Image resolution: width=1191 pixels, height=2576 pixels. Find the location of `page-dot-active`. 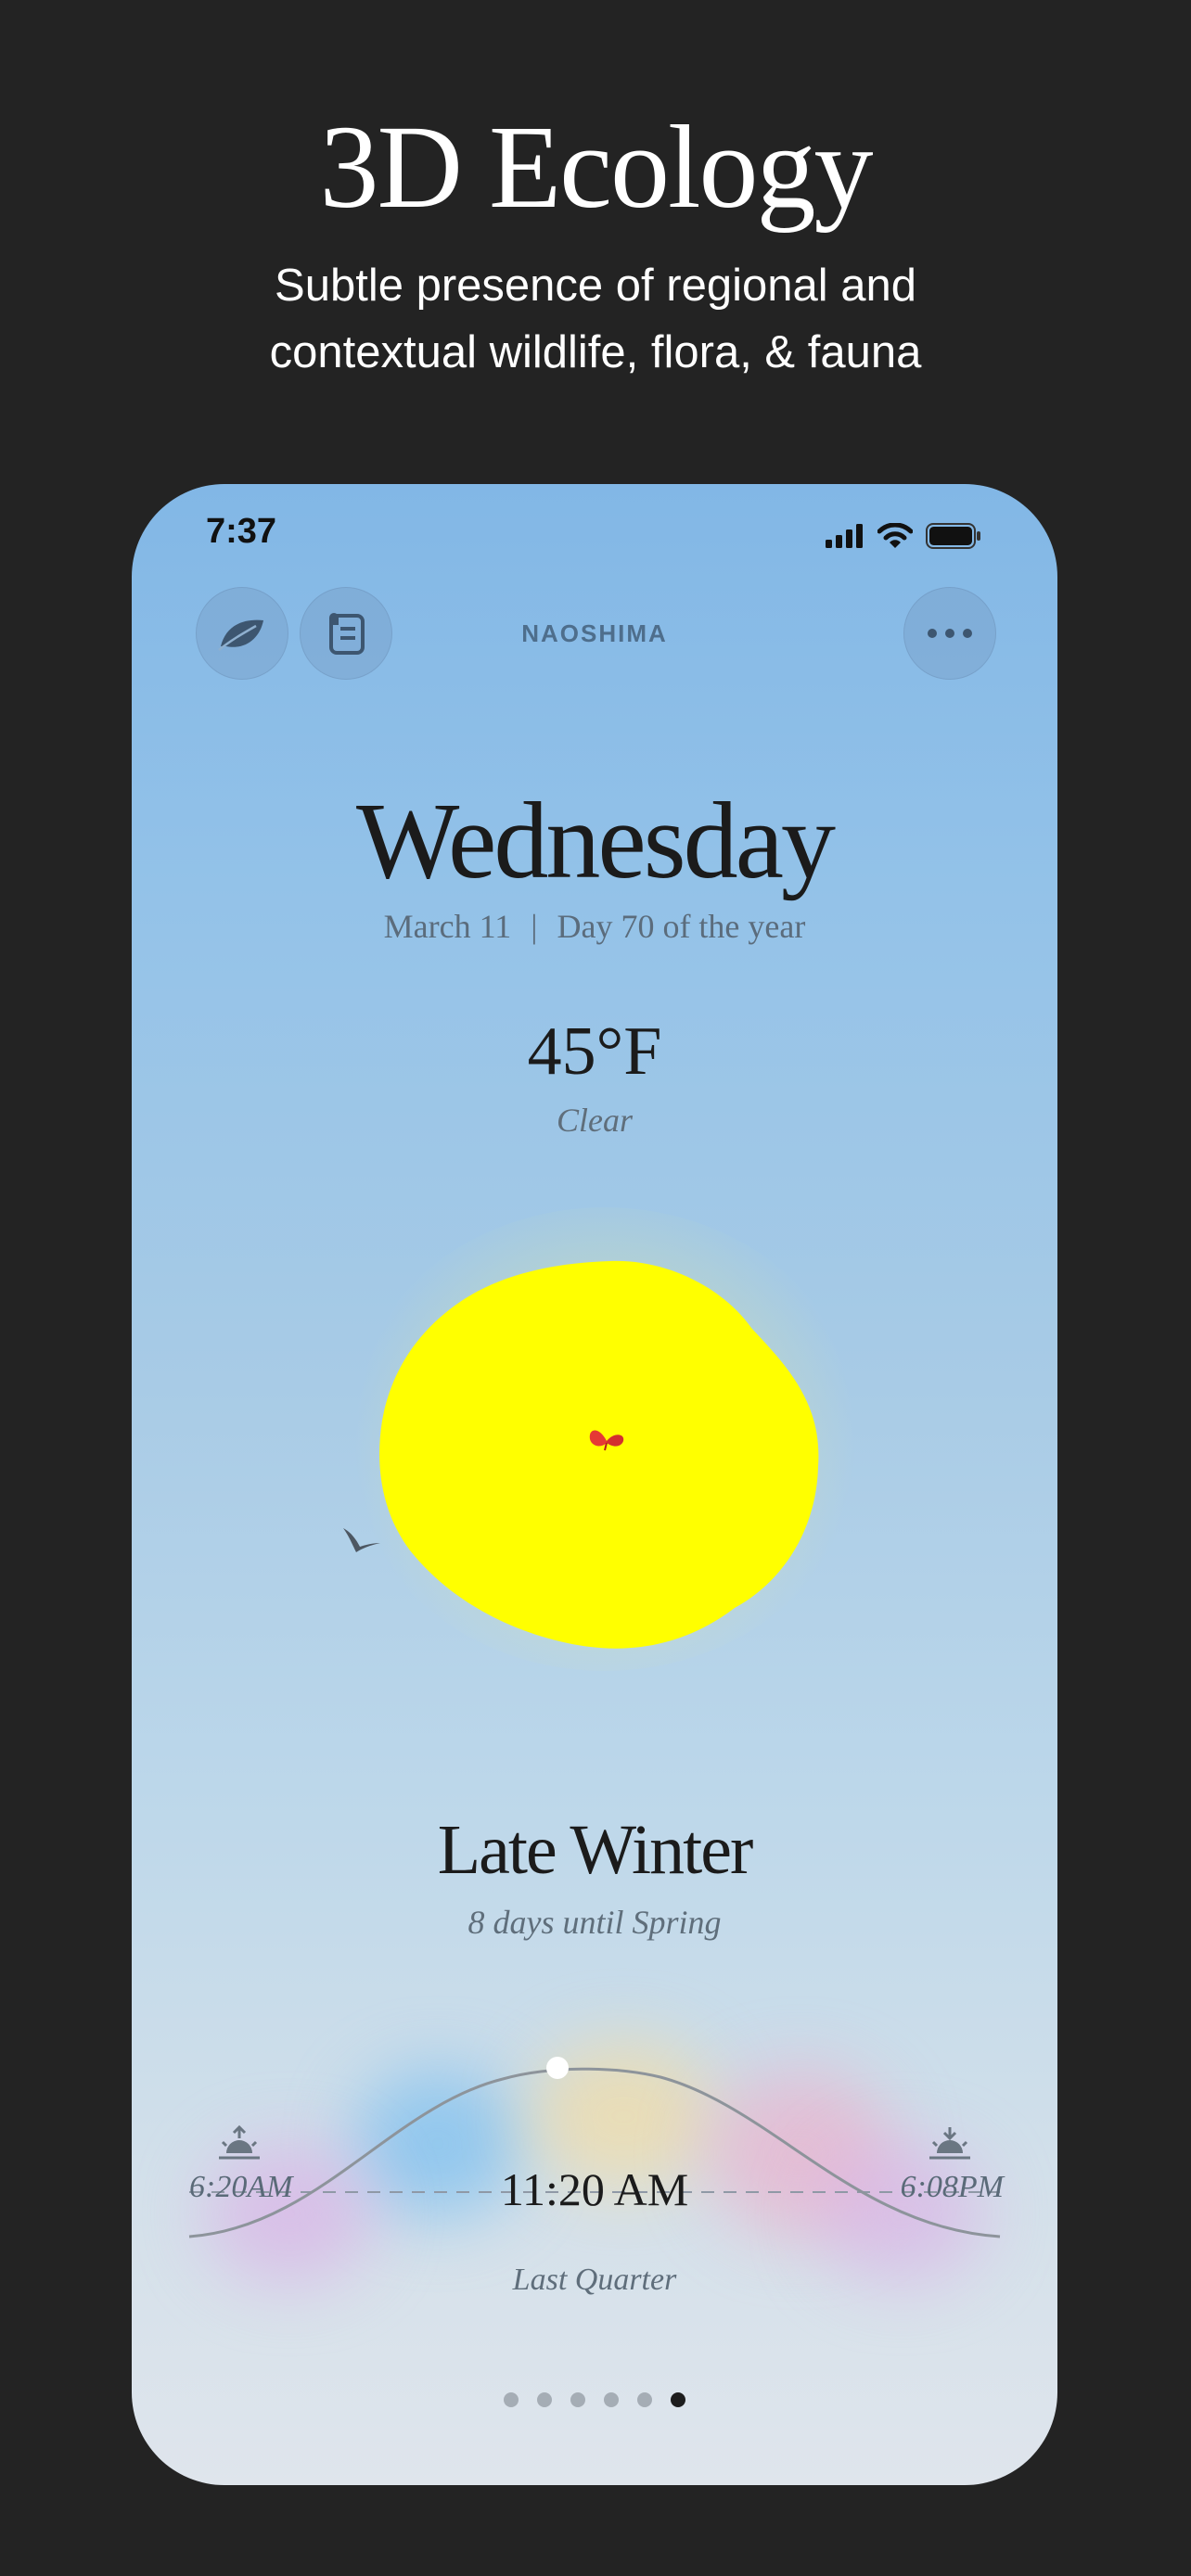

page-dot-active is located at coordinates (678, 2399).